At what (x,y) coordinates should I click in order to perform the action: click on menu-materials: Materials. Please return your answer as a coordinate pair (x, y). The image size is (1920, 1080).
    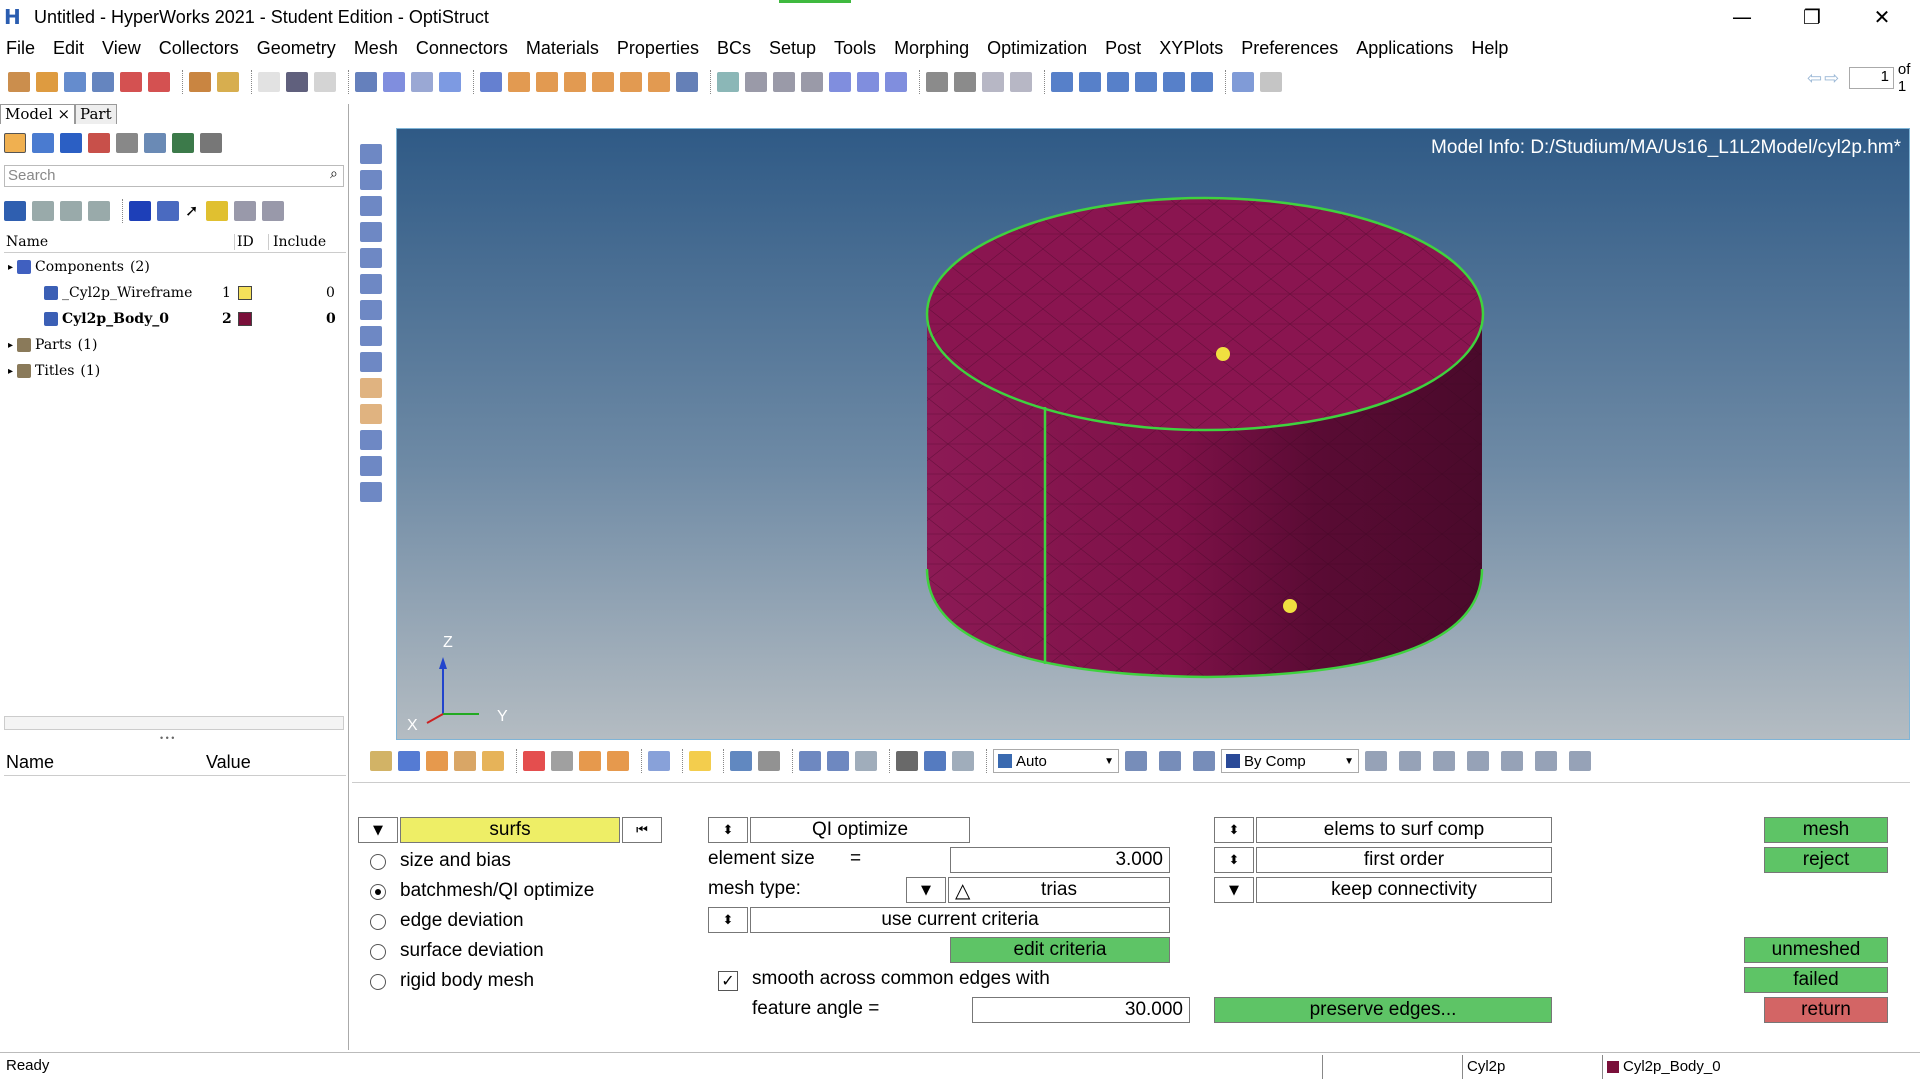
    Looking at the image, I should click on (562, 48).